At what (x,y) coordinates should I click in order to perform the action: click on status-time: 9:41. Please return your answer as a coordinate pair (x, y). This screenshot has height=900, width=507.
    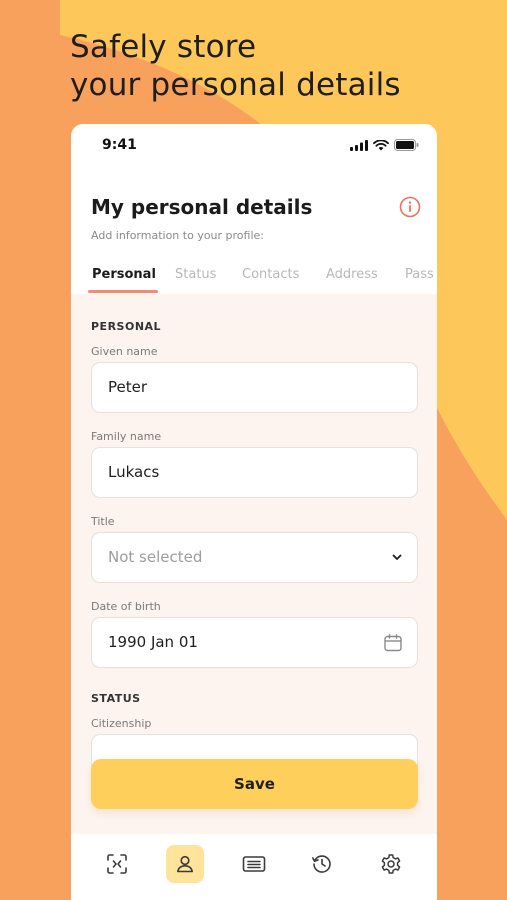
    Looking at the image, I should click on (119, 145).